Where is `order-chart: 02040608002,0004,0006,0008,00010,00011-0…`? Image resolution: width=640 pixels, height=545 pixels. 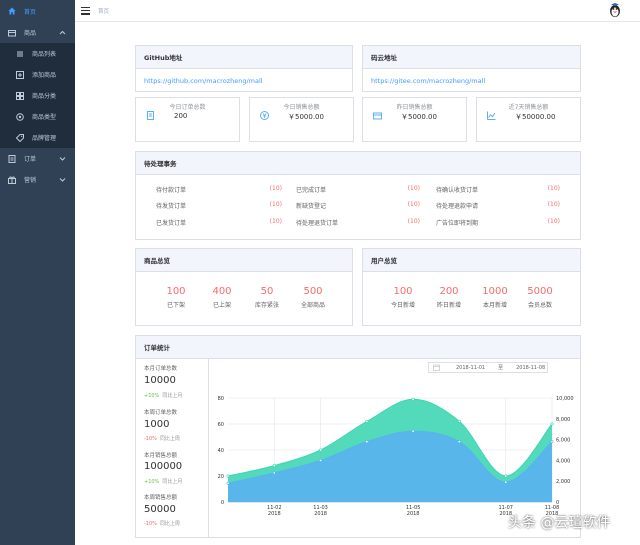 order-chart: 02040608002,0004,0006,0008,00010,00011-0… is located at coordinates (396, 456).